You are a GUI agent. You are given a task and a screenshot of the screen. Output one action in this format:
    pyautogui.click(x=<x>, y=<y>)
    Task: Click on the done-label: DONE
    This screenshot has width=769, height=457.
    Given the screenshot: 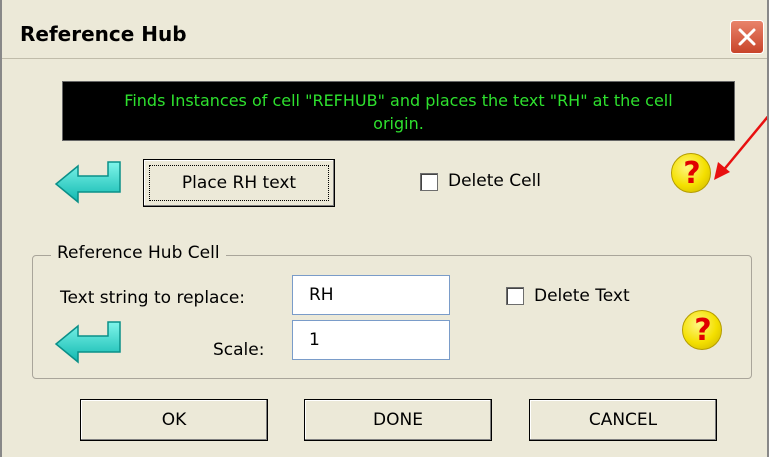 What is the action you would take?
    pyautogui.click(x=398, y=420)
    